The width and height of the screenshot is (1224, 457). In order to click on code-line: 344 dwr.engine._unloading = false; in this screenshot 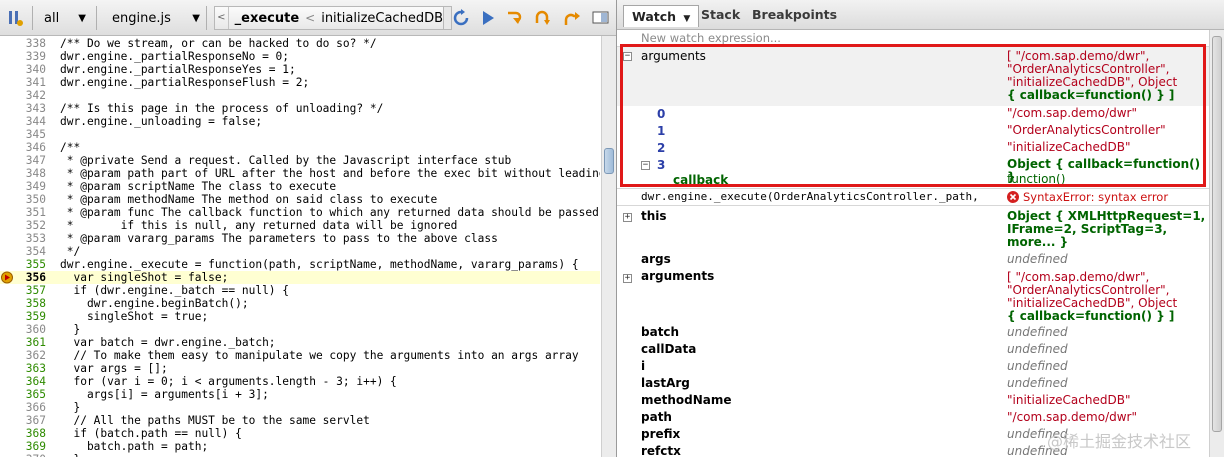, I will do `click(300, 121)`.